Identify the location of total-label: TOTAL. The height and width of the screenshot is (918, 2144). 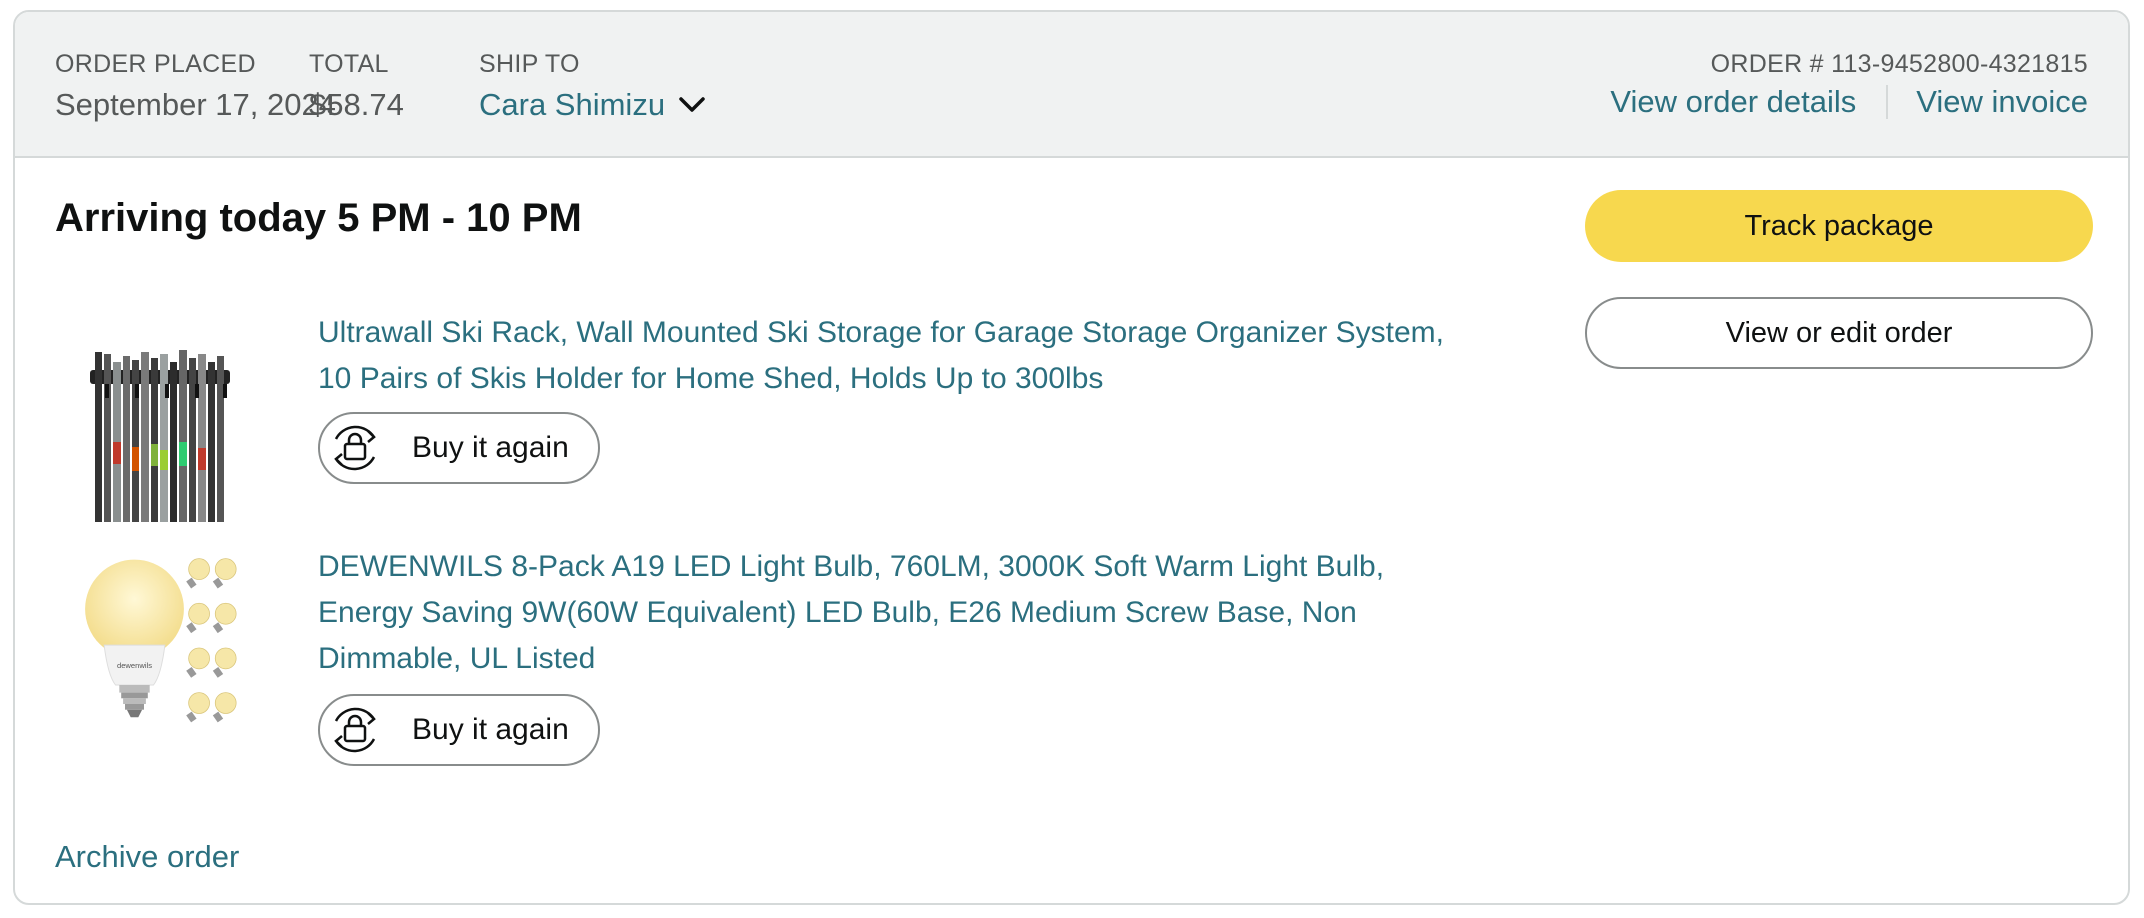
(349, 64).